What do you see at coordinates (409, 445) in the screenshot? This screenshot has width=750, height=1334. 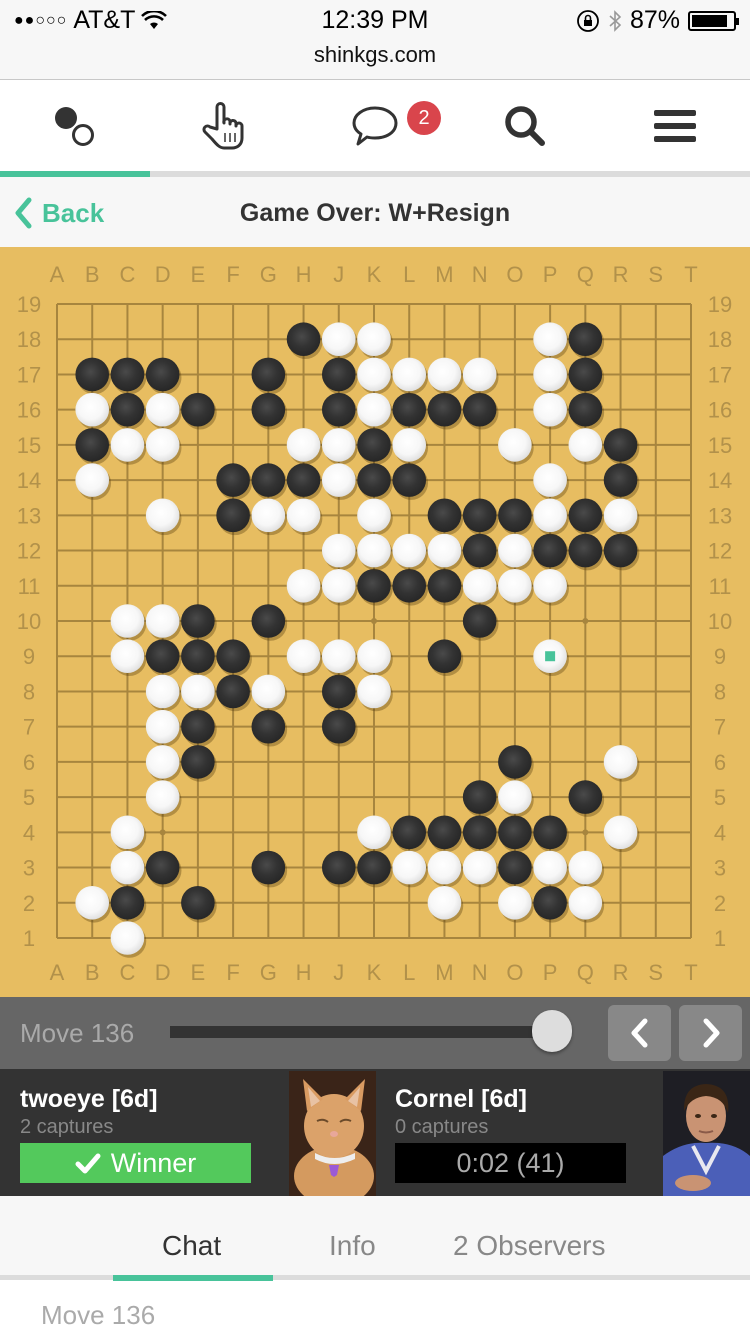 I see `white-stone-L15` at bounding box center [409, 445].